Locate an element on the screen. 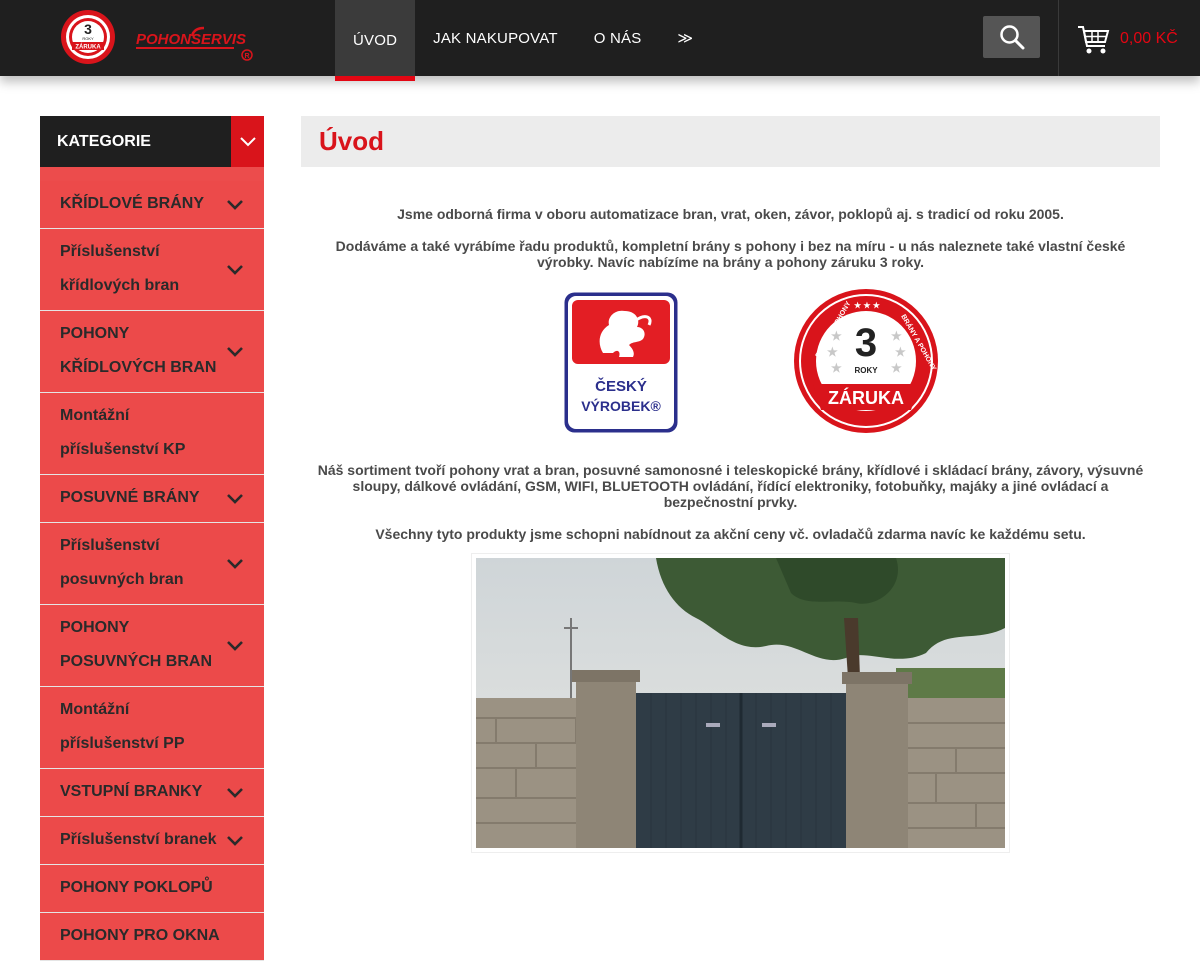 This screenshot has height=961, width=1200. category-label: Příslušenství posuvných bran is located at coordinates (122, 562).